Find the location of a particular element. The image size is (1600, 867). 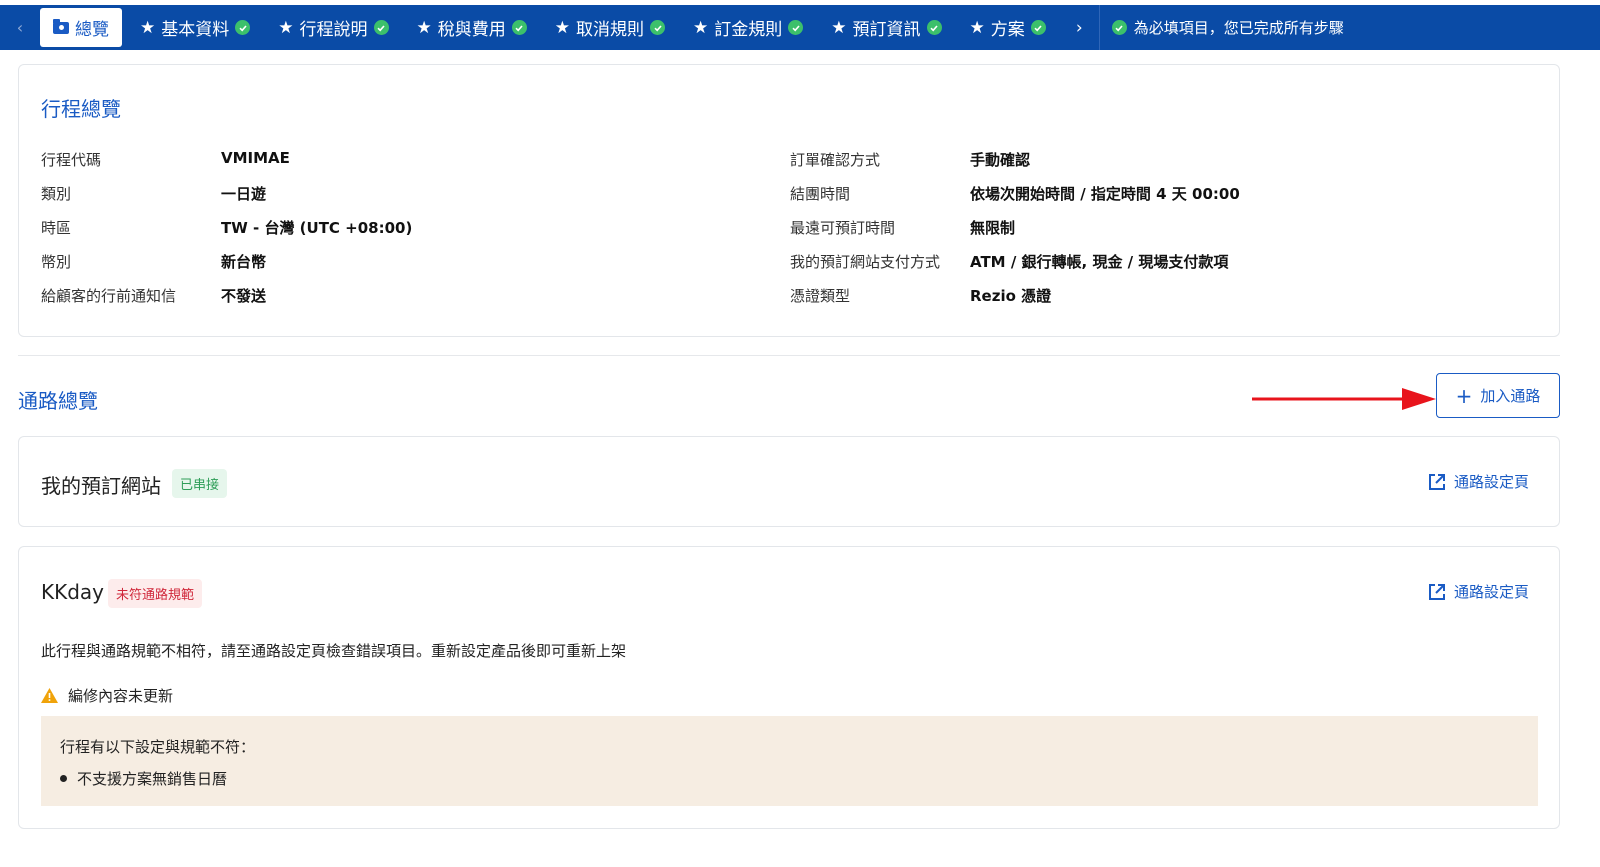

warning-text: 編修內容未更新 is located at coordinates (121, 696).